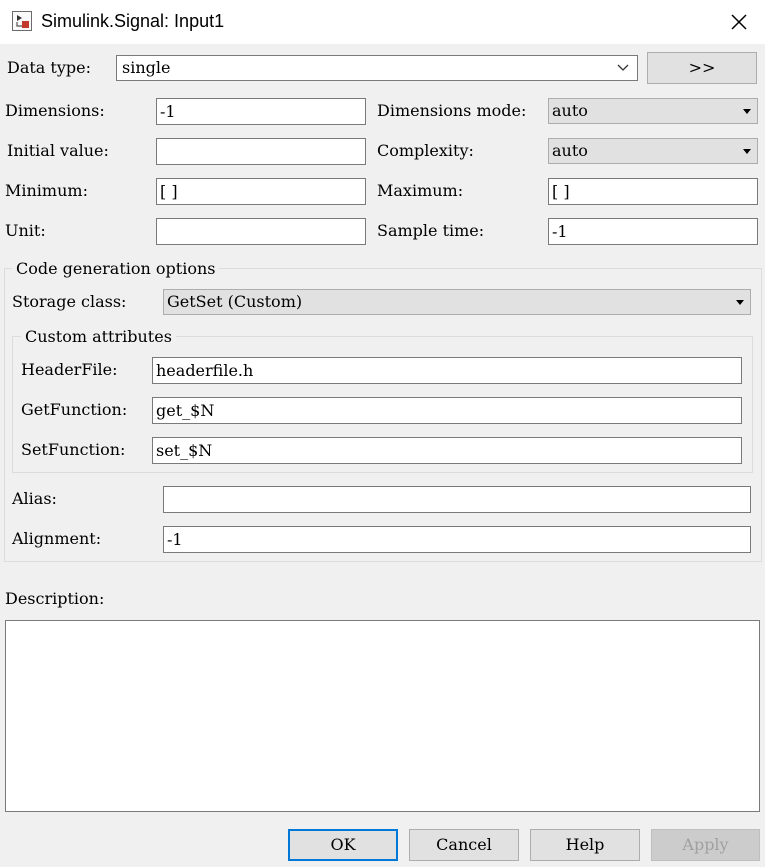 This screenshot has height=867, width=765. Describe the element at coordinates (235, 301) in the screenshot. I see `storage-class-value: GetSet (Custom)` at that location.